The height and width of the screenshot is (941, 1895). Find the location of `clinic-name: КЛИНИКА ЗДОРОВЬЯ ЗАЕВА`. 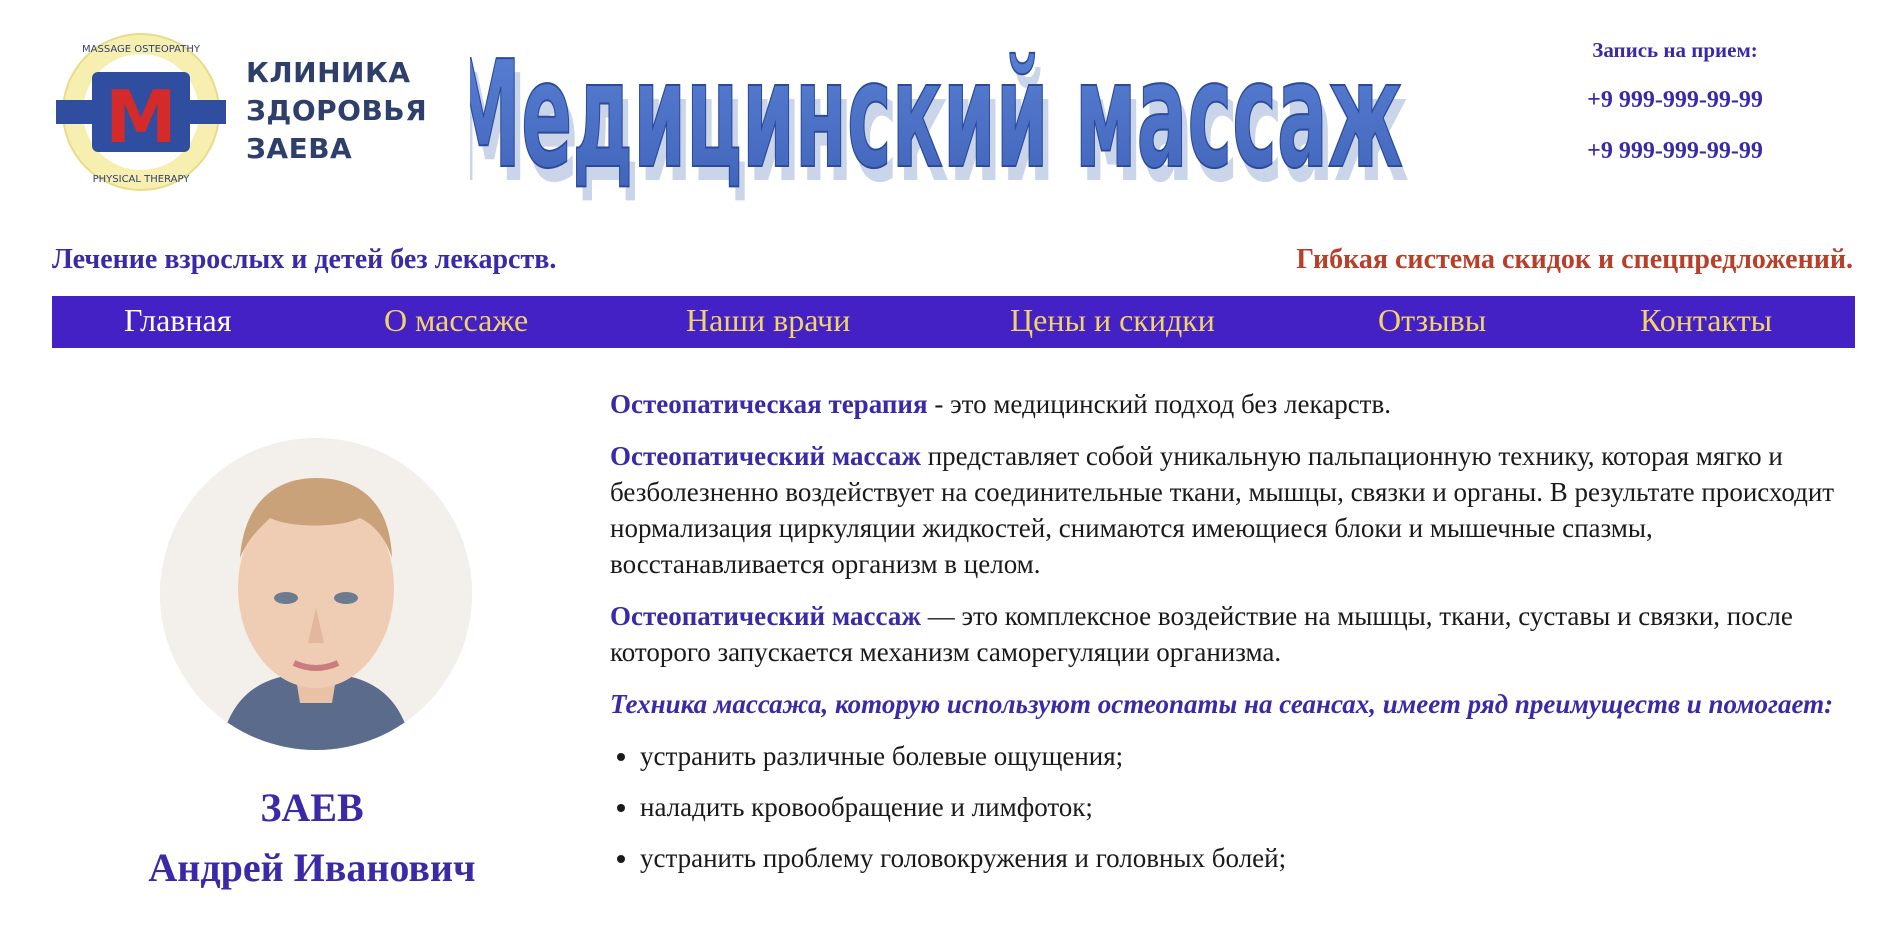

clinic-name: КЛИНИКА ЗДОРОВЬЯ ЗАЕВА is located at coordinates (336, 111).